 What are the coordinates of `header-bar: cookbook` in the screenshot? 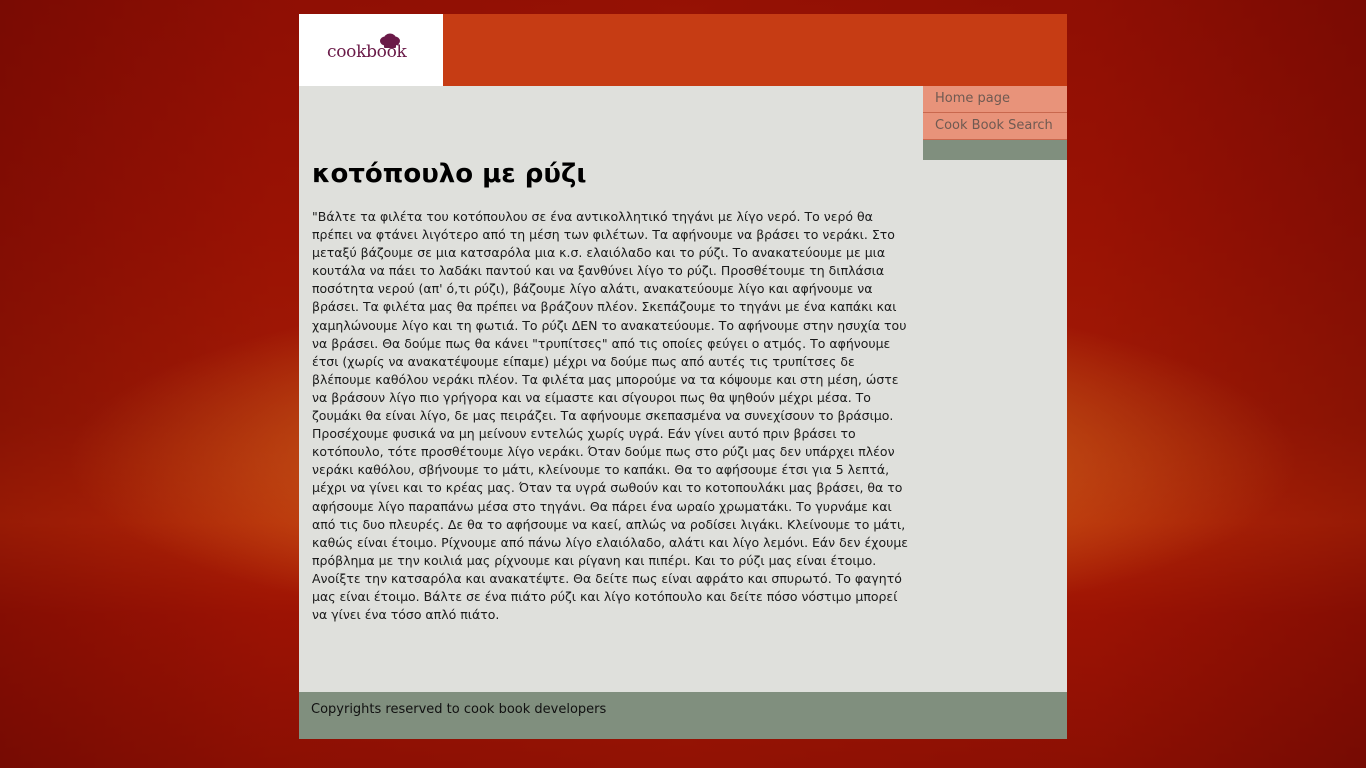 It's located at (683, 50).